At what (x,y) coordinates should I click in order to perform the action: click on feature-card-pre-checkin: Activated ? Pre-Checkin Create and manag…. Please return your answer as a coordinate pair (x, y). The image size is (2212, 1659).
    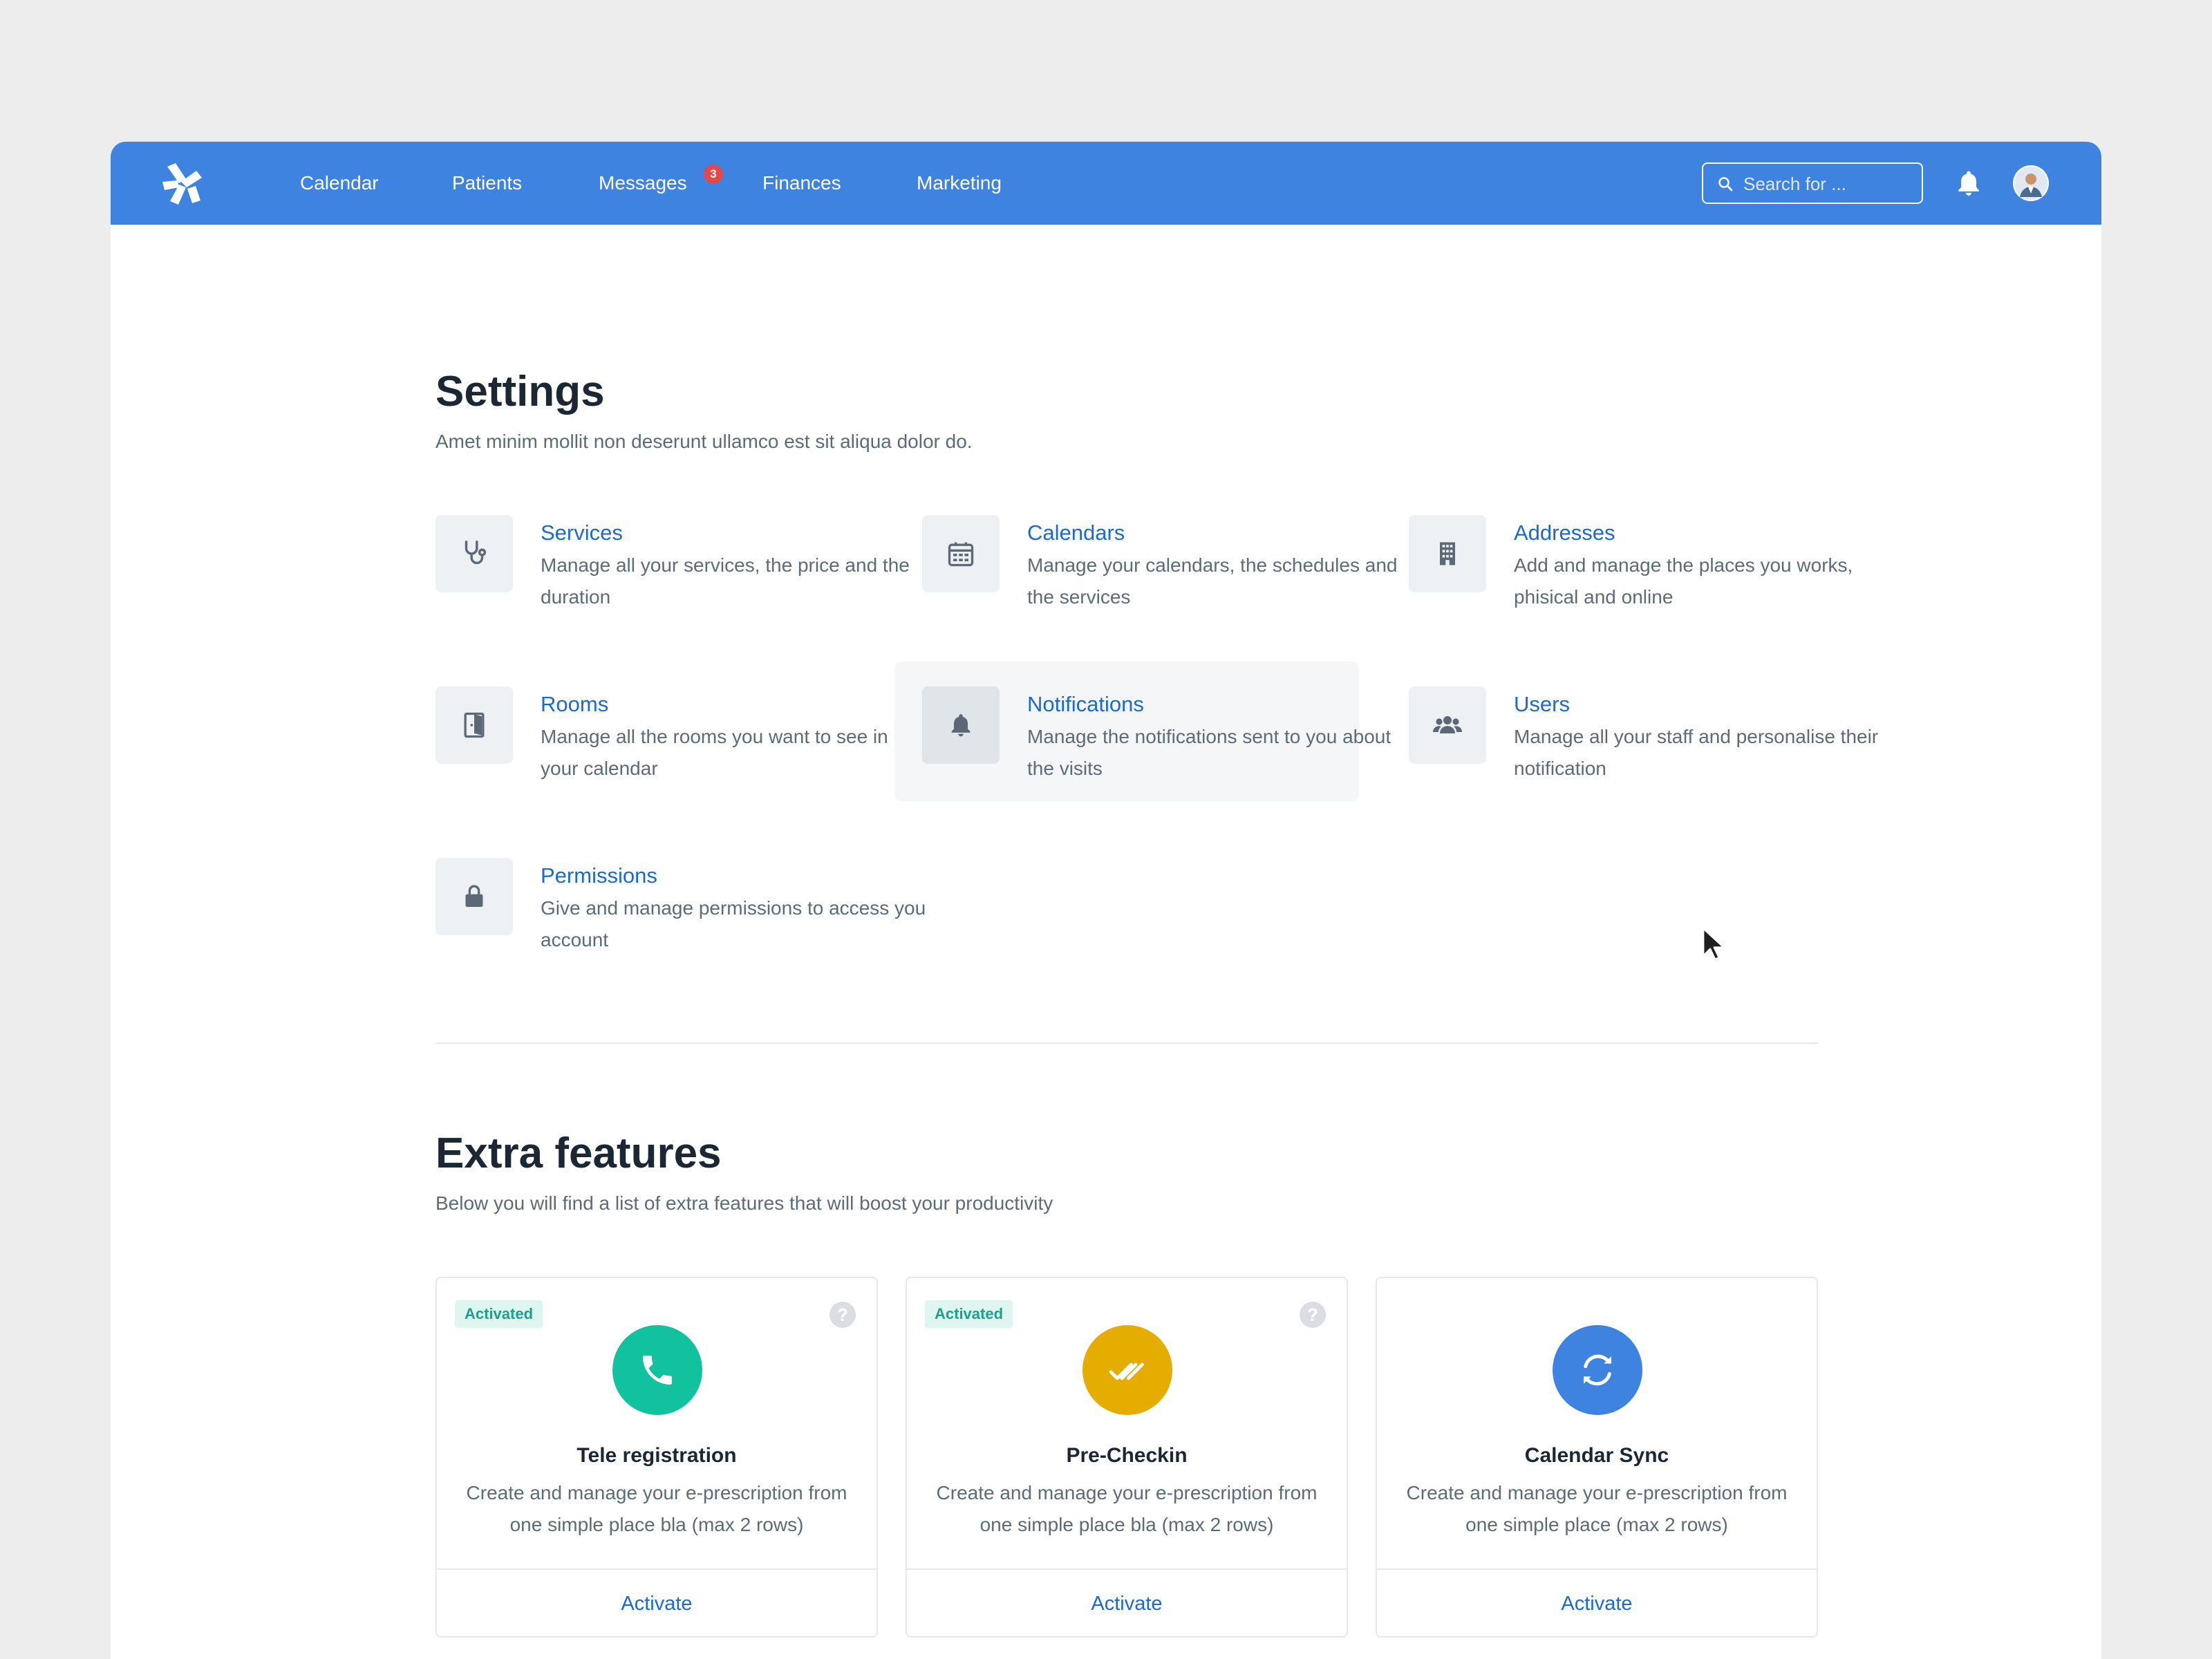
    Looking at the image, I should click on (1127, 1457).